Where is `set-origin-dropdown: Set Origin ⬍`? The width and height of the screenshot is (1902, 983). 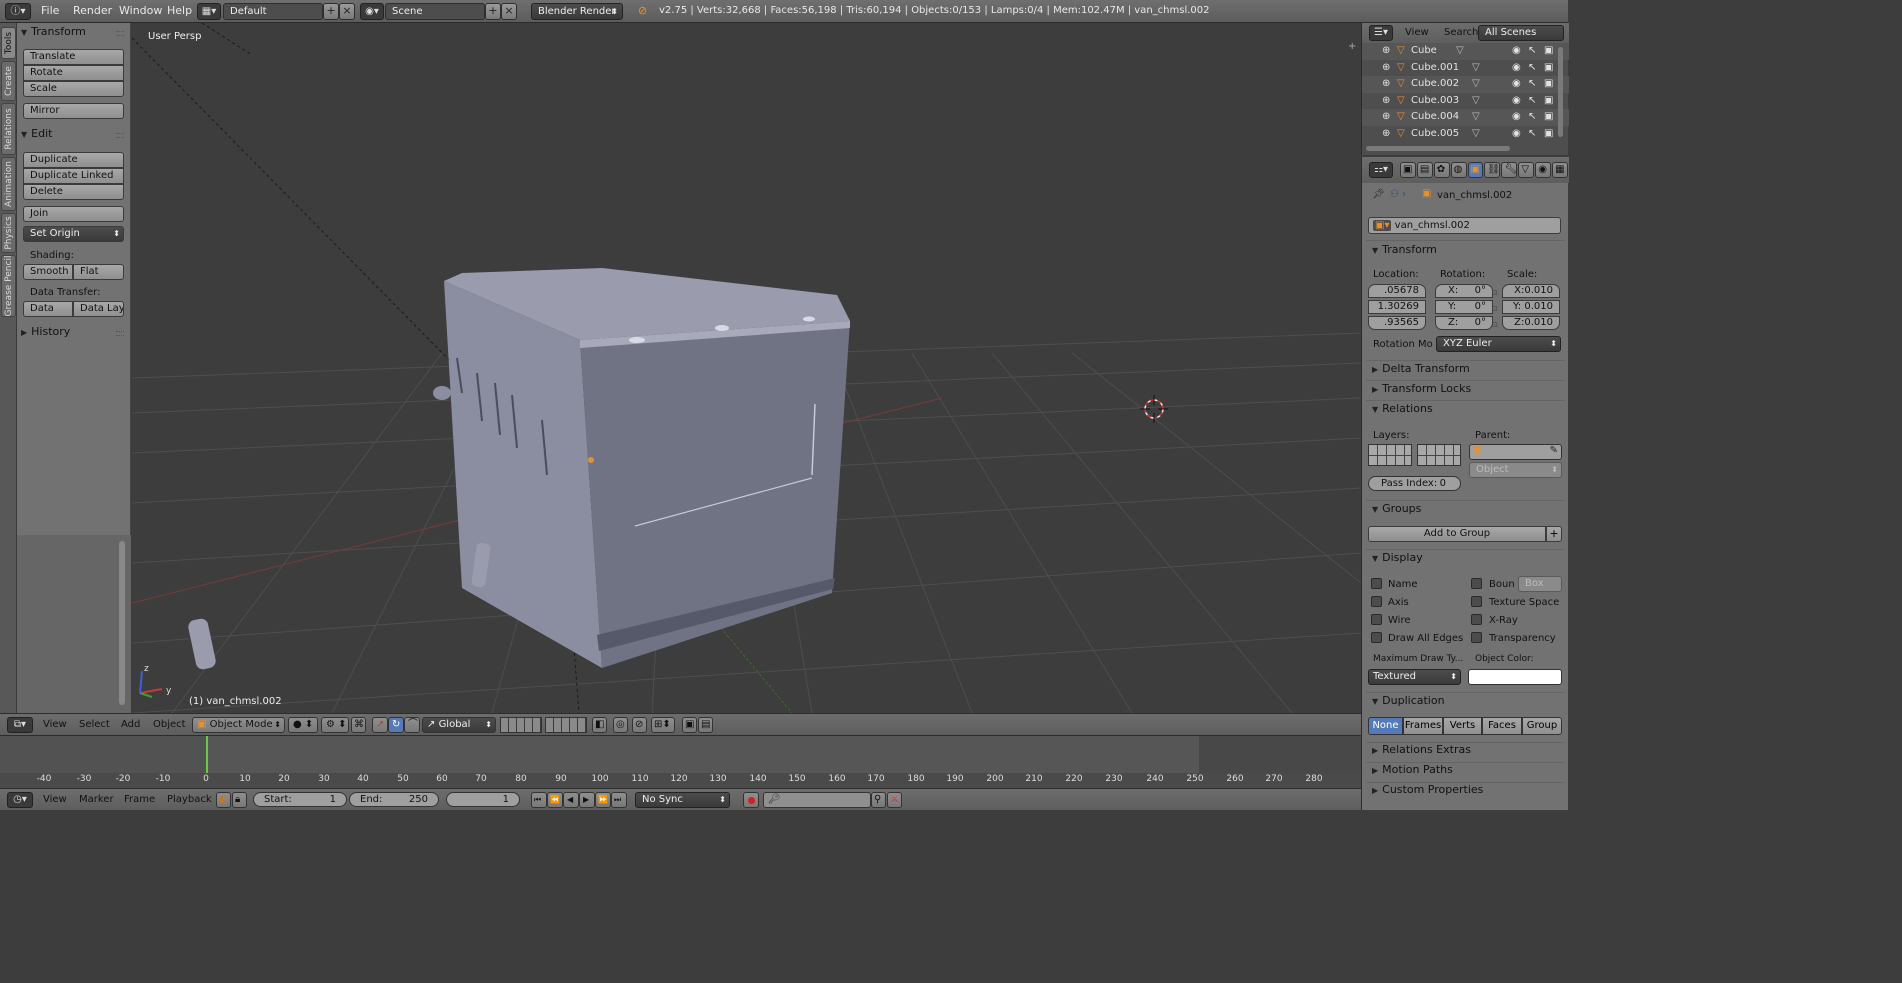
set-origin-dropdown: Set Origin ⬍ is located at coordinates (73, 234).